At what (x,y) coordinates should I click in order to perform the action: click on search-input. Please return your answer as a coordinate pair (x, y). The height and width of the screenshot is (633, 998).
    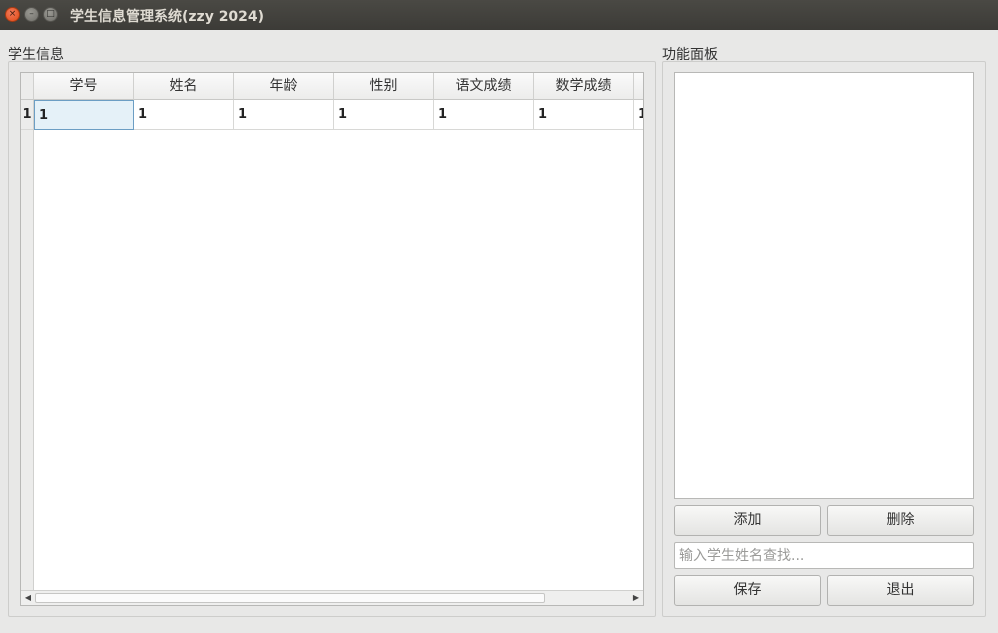
    Looking at the image, I should click on (824, 555).